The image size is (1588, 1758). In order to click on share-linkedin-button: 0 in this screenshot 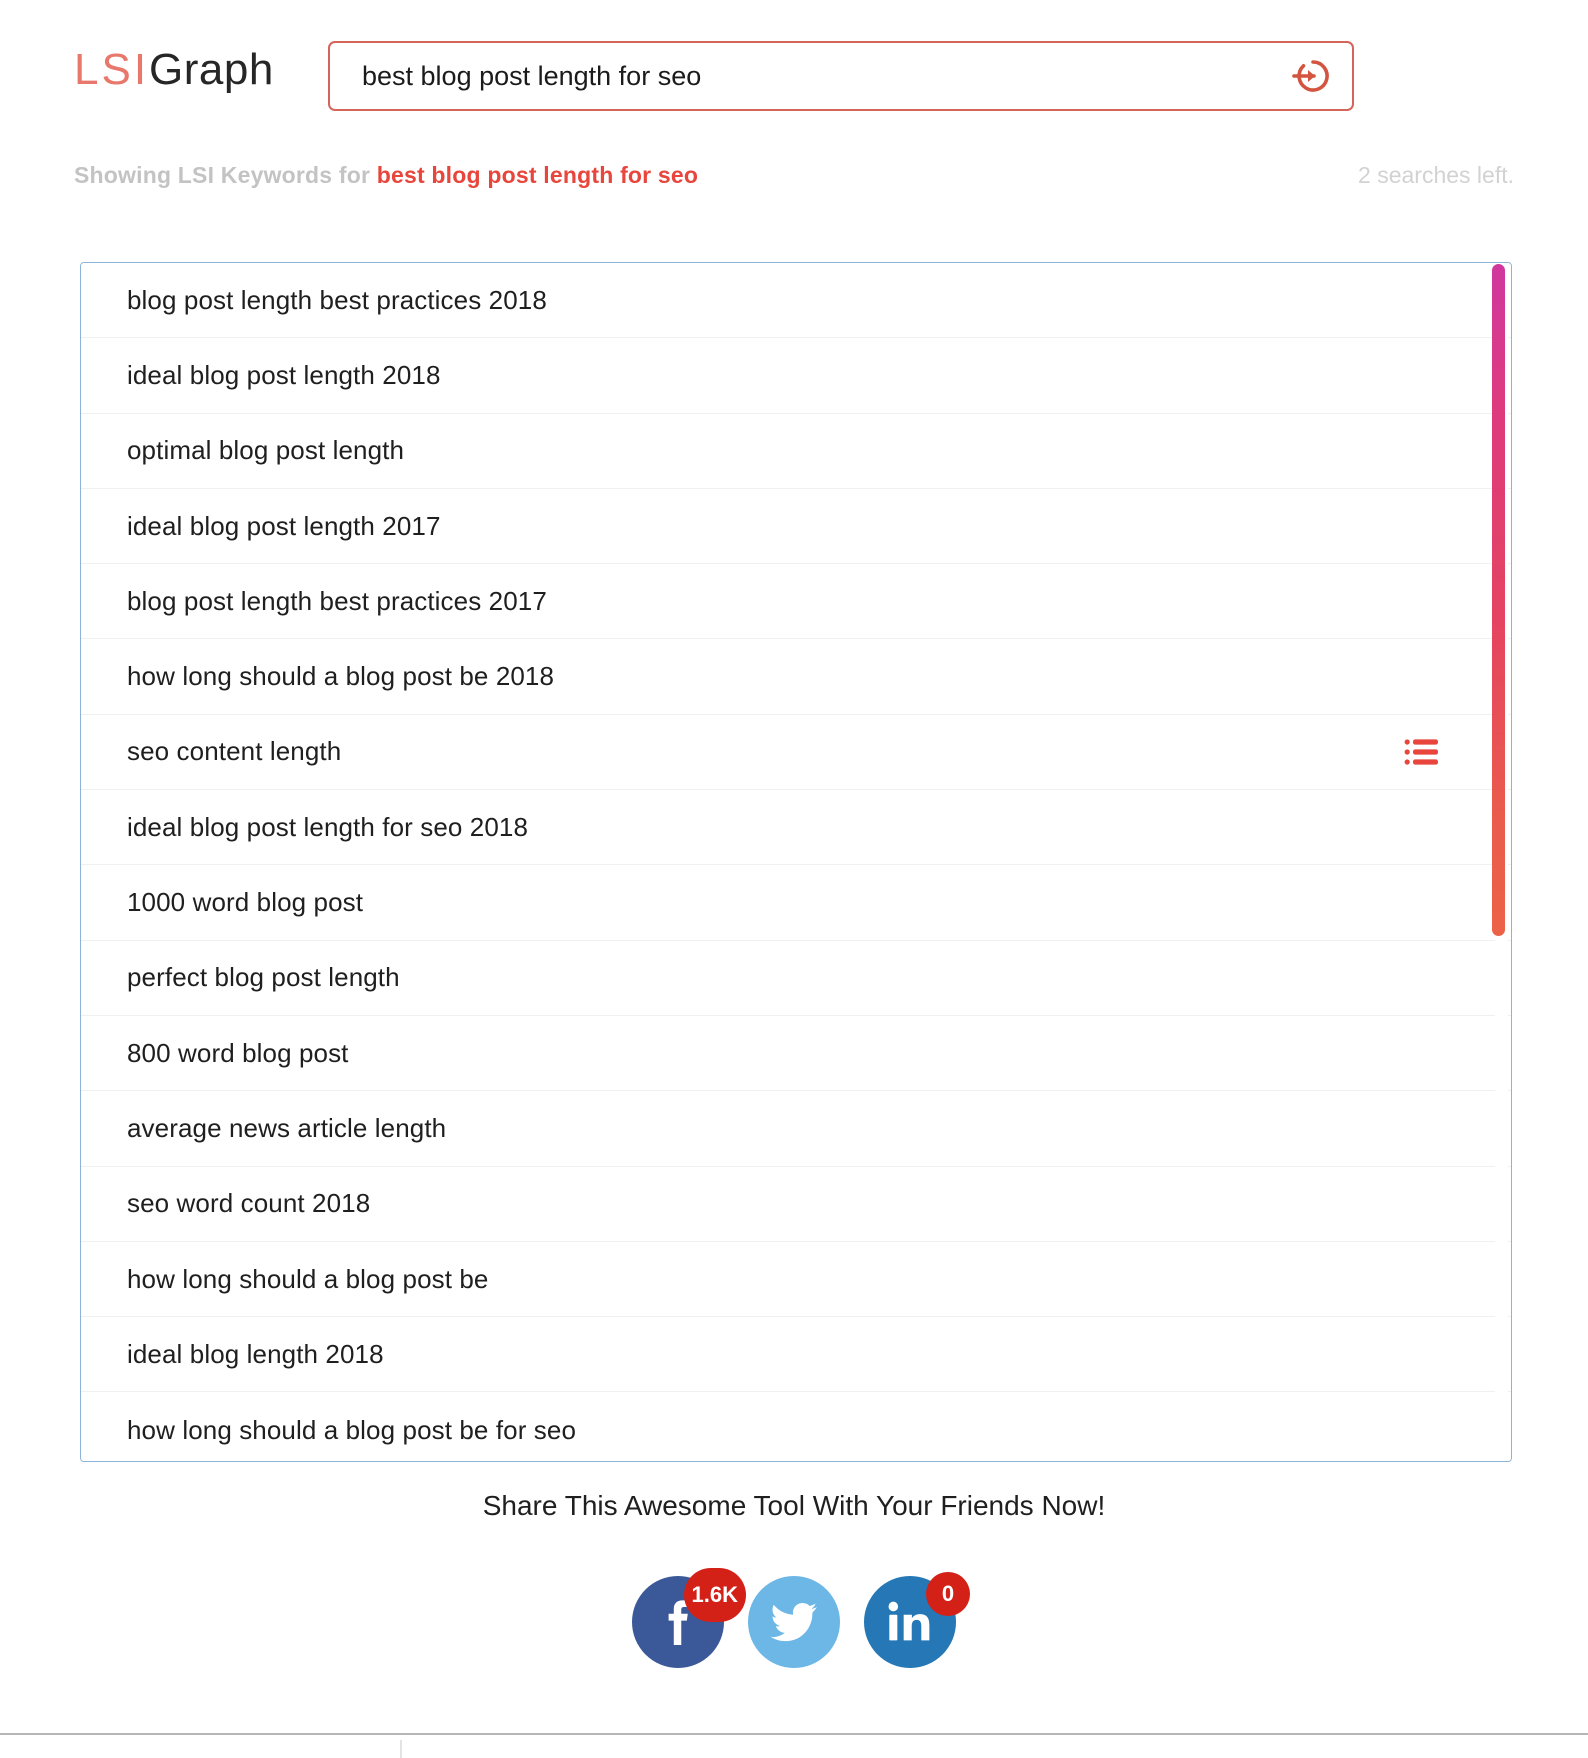, I will do `click(917, 1620)`.